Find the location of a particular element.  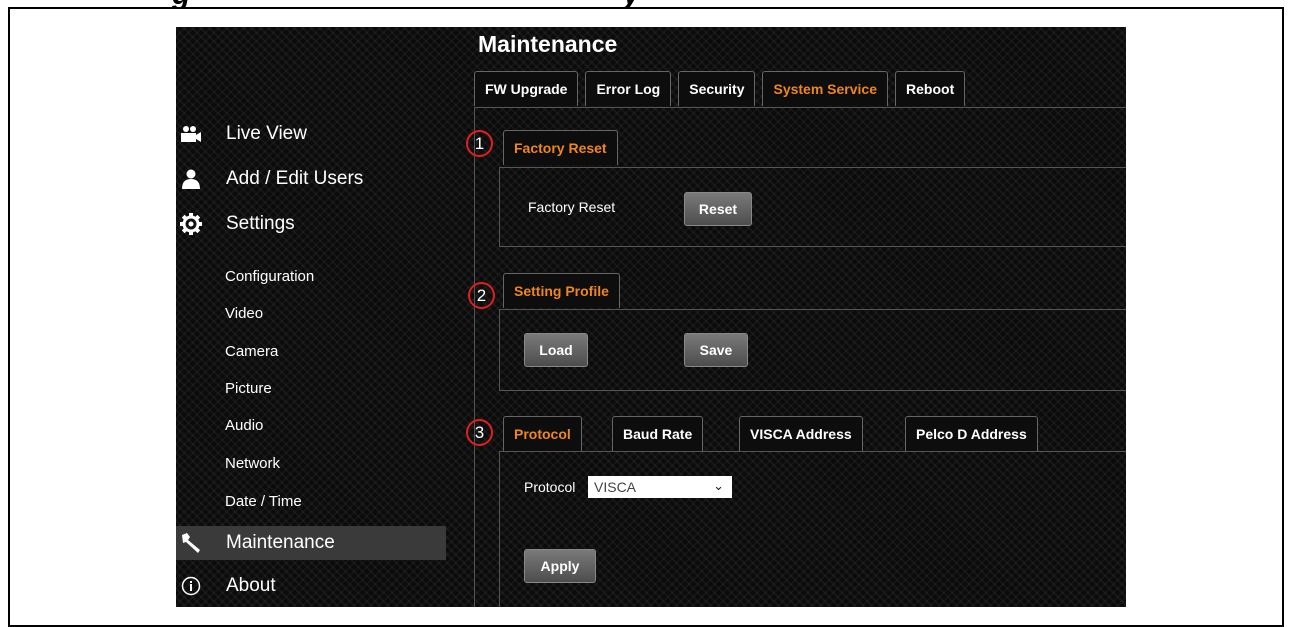

info-icon is located at coordinates (191, 586).